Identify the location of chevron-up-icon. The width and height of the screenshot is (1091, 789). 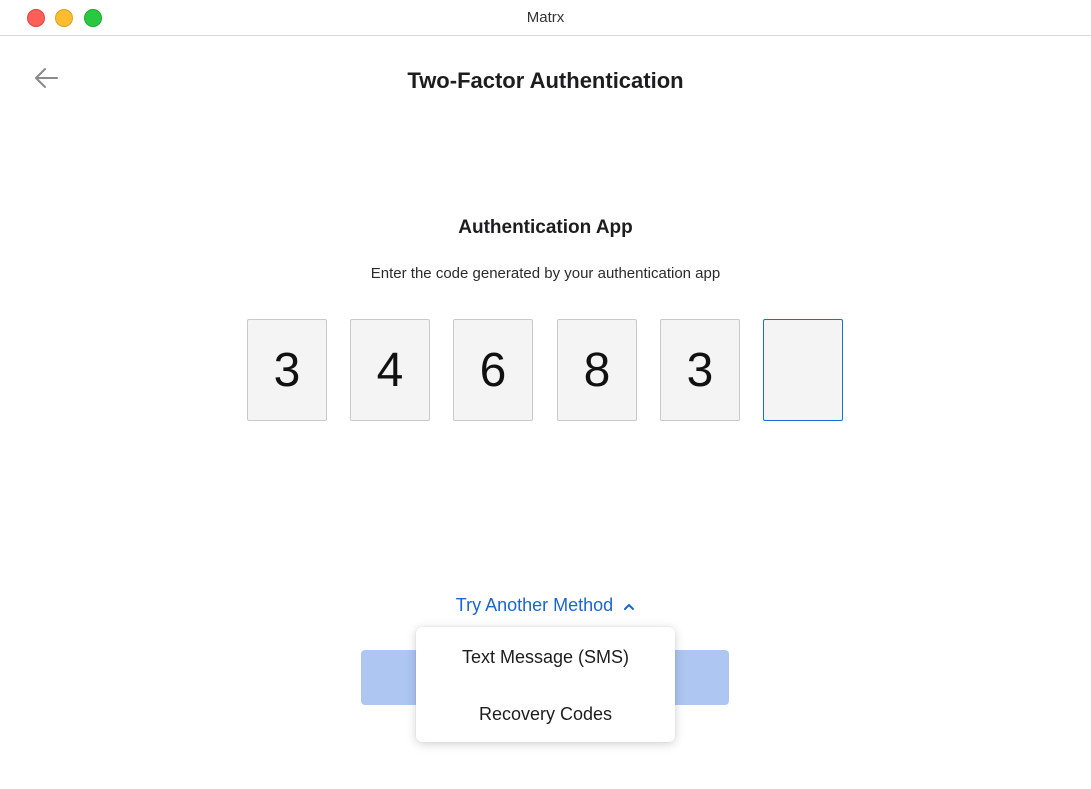
(629, 606).